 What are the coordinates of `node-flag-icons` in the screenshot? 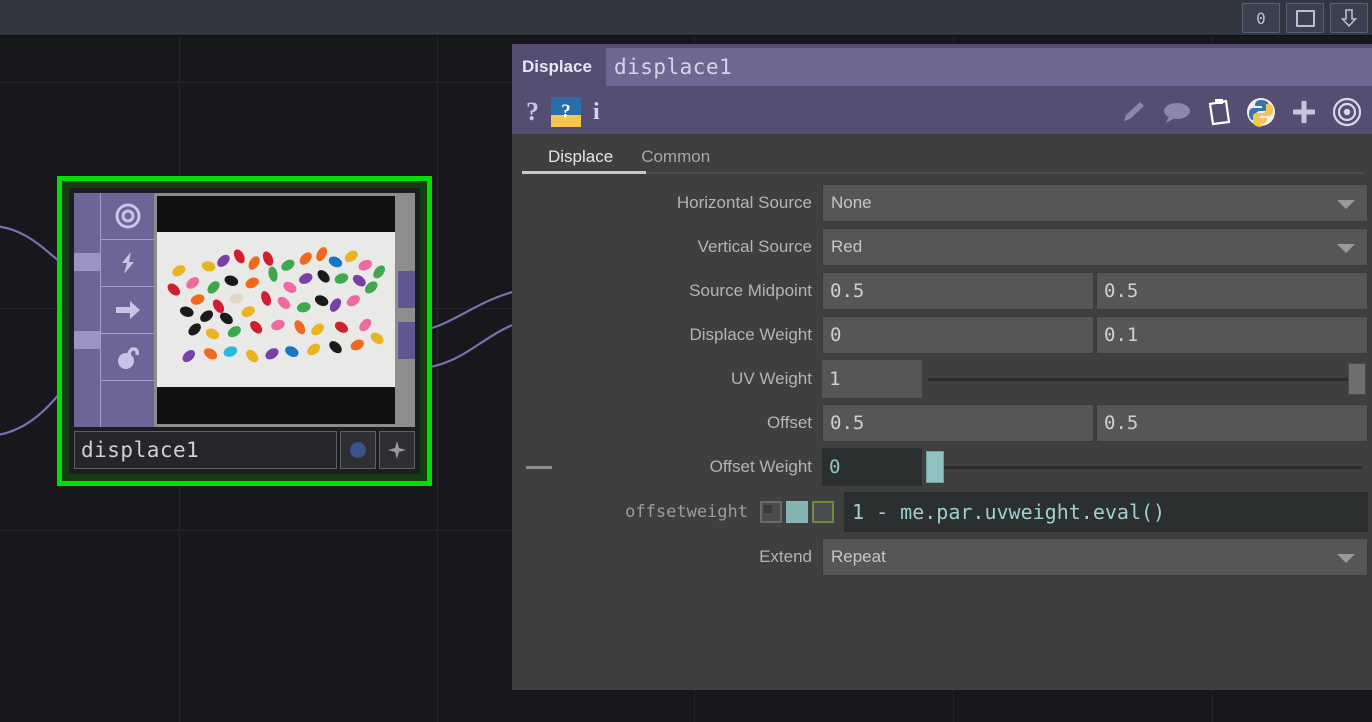 It's located at (127, 310).